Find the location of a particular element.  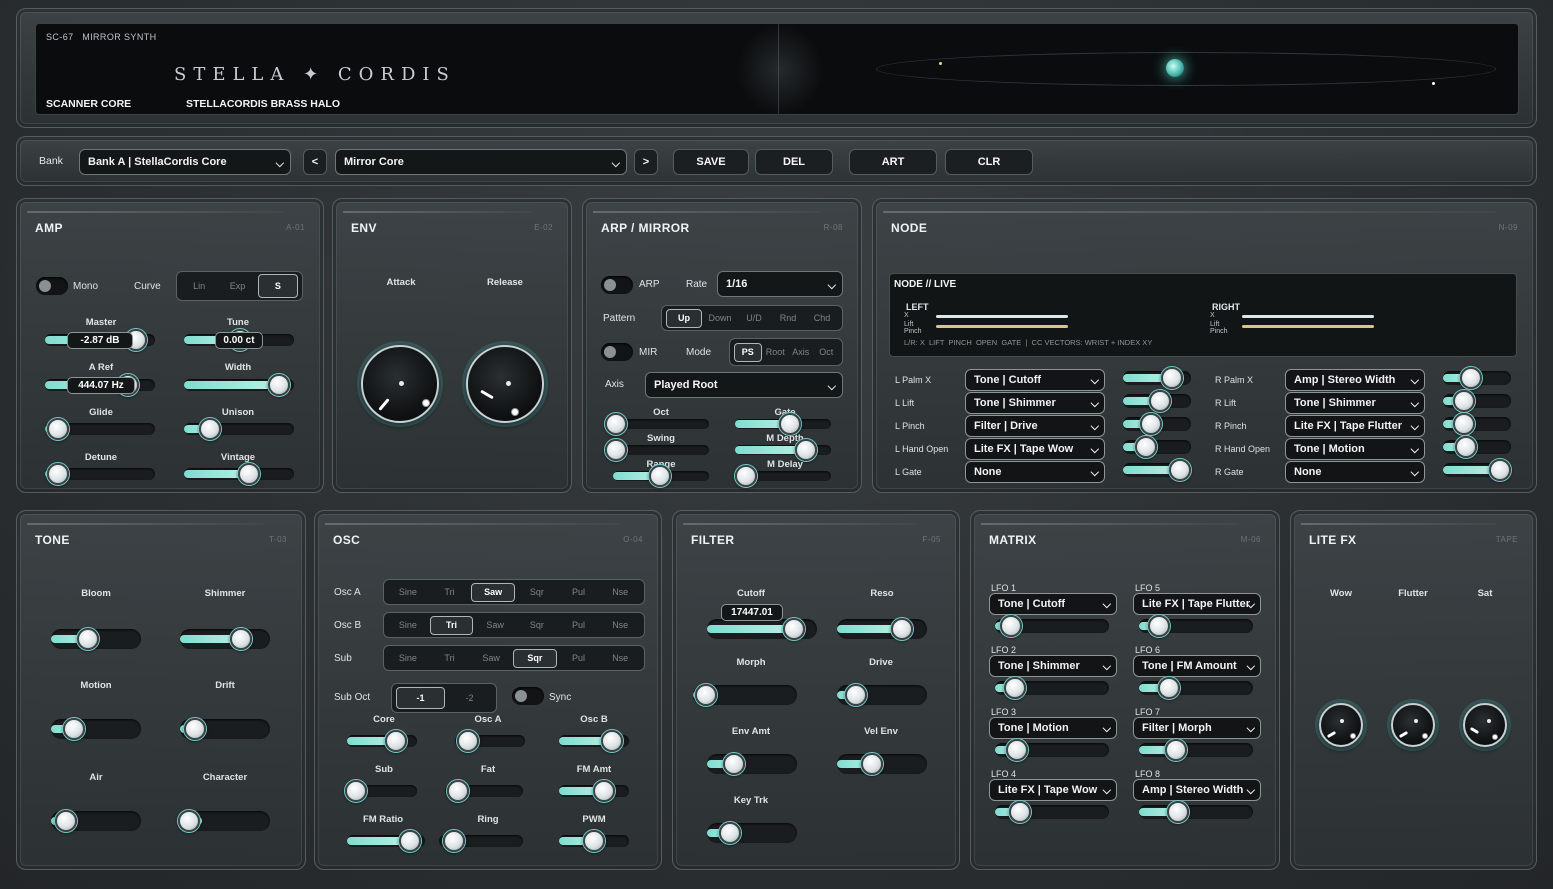

osc-b-wave-saw: Saw is located at coordinates (495, 625).